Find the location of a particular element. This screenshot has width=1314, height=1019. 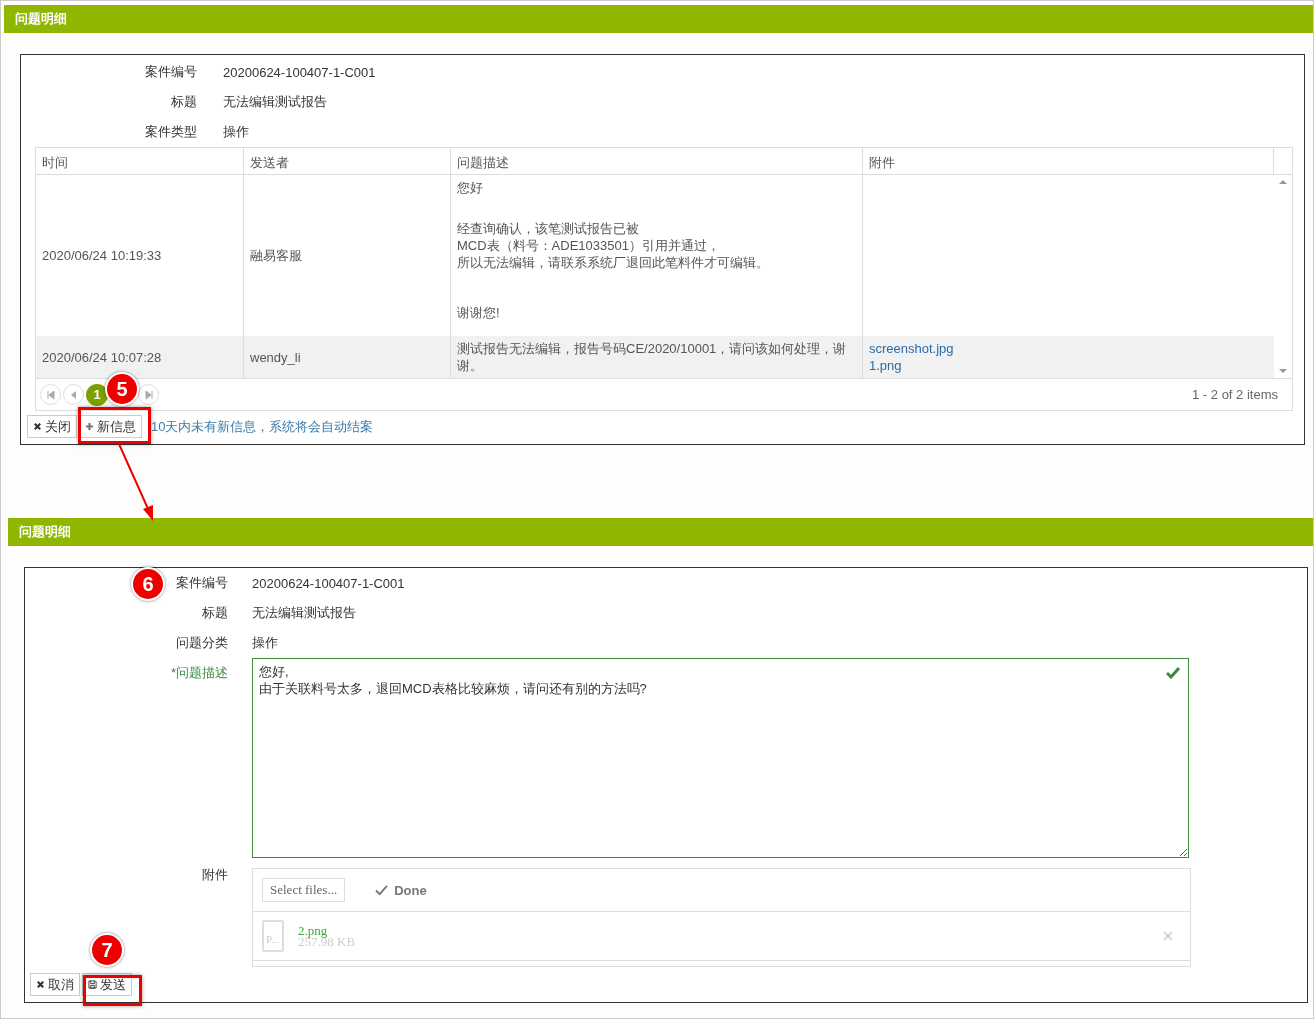

column-header: 问题描述 is located at coordinates (657, 161).